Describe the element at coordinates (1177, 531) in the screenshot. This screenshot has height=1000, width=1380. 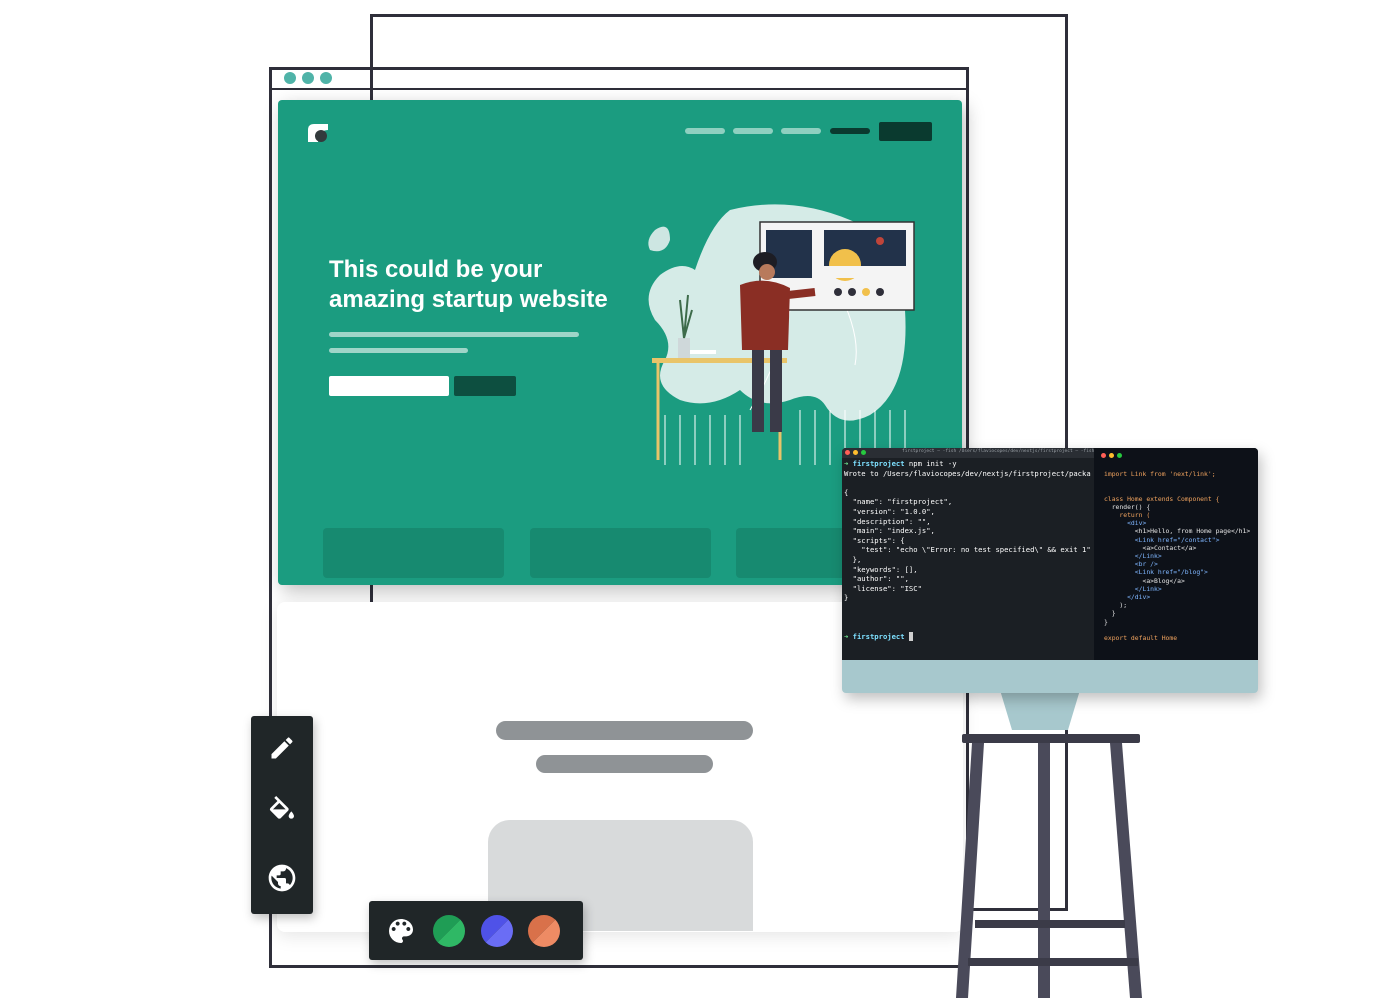
I see `code-line-7: <h1>Hello, from Home page</h1>` at that location.